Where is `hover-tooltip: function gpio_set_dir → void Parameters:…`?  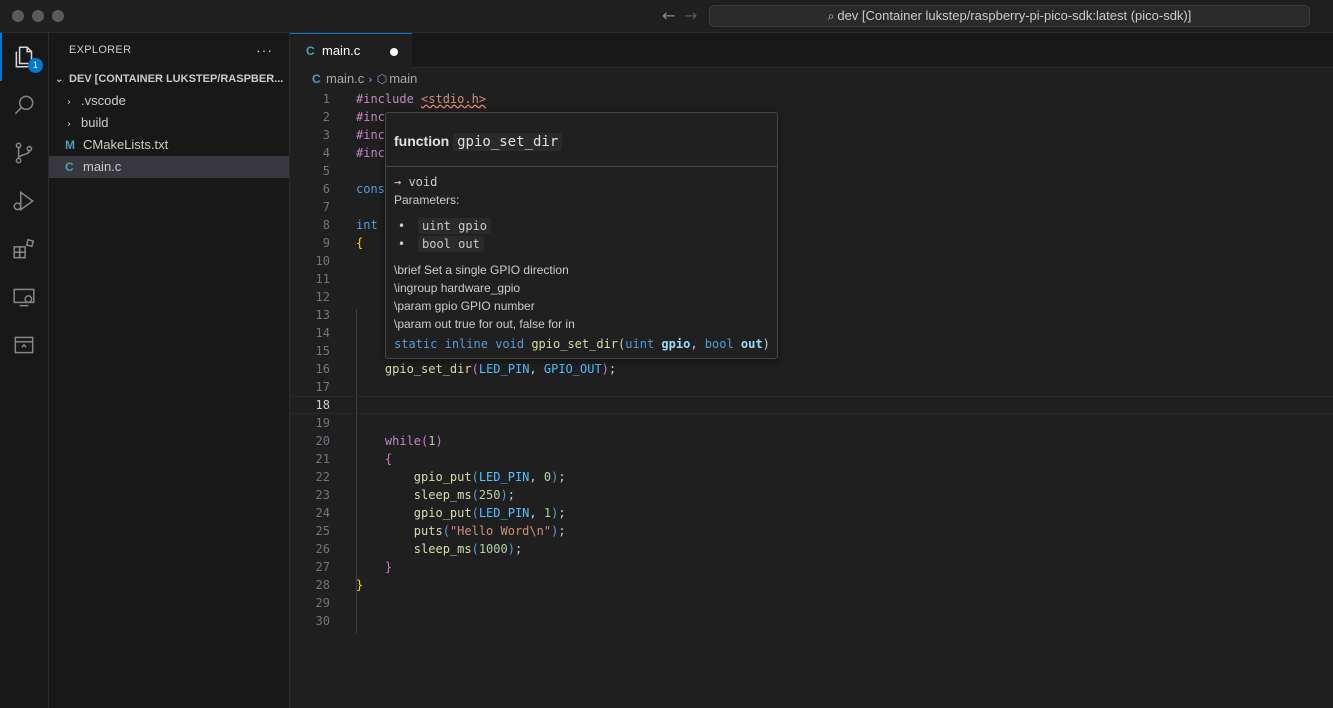 hover-tooltip: function gpio_set_dir → void Parameters:… is located at coordinates (581, 235).